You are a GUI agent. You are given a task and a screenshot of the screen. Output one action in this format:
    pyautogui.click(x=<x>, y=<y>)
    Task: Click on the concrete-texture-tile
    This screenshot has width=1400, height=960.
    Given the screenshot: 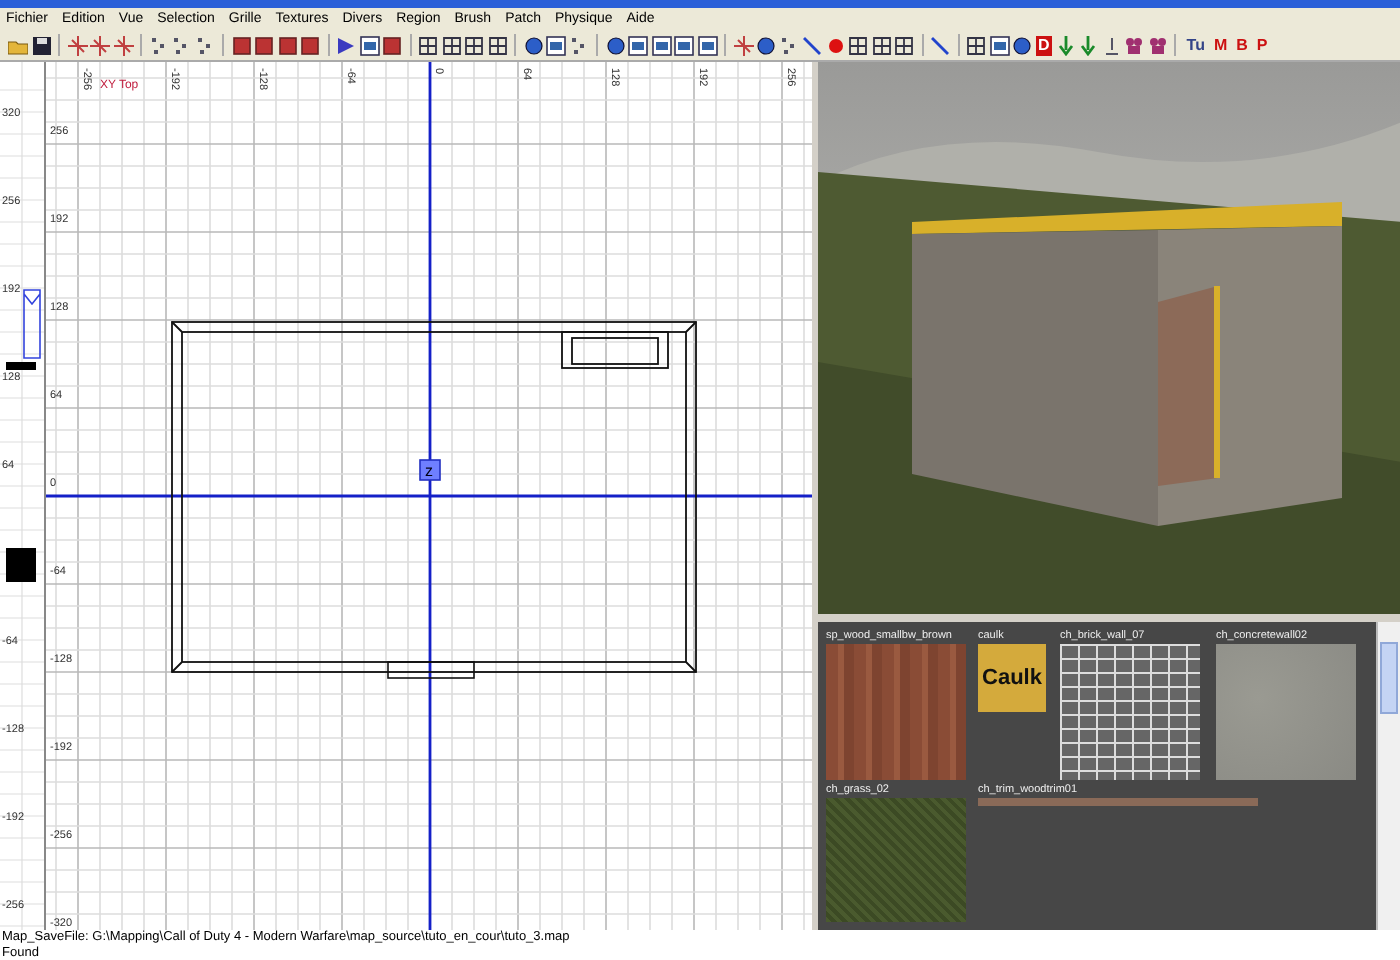 What is the action you would take?
    pyautogui.click(x=1286, y=712)
    